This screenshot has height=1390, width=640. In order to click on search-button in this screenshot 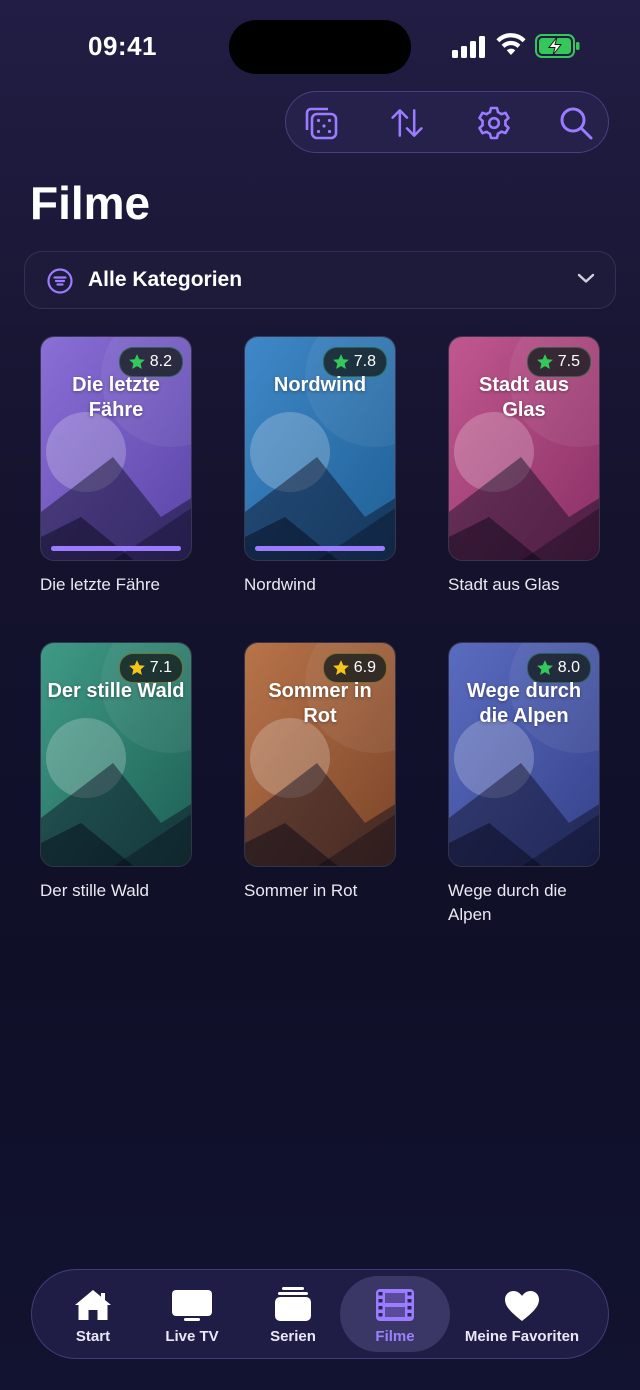, I will do `click(576, 123)`.